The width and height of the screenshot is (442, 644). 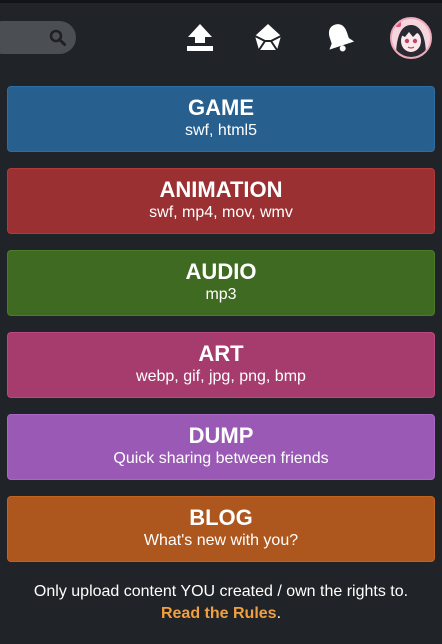 I want to click on category-audio-button: AUDIO mp3, so click(x=221, y=283).